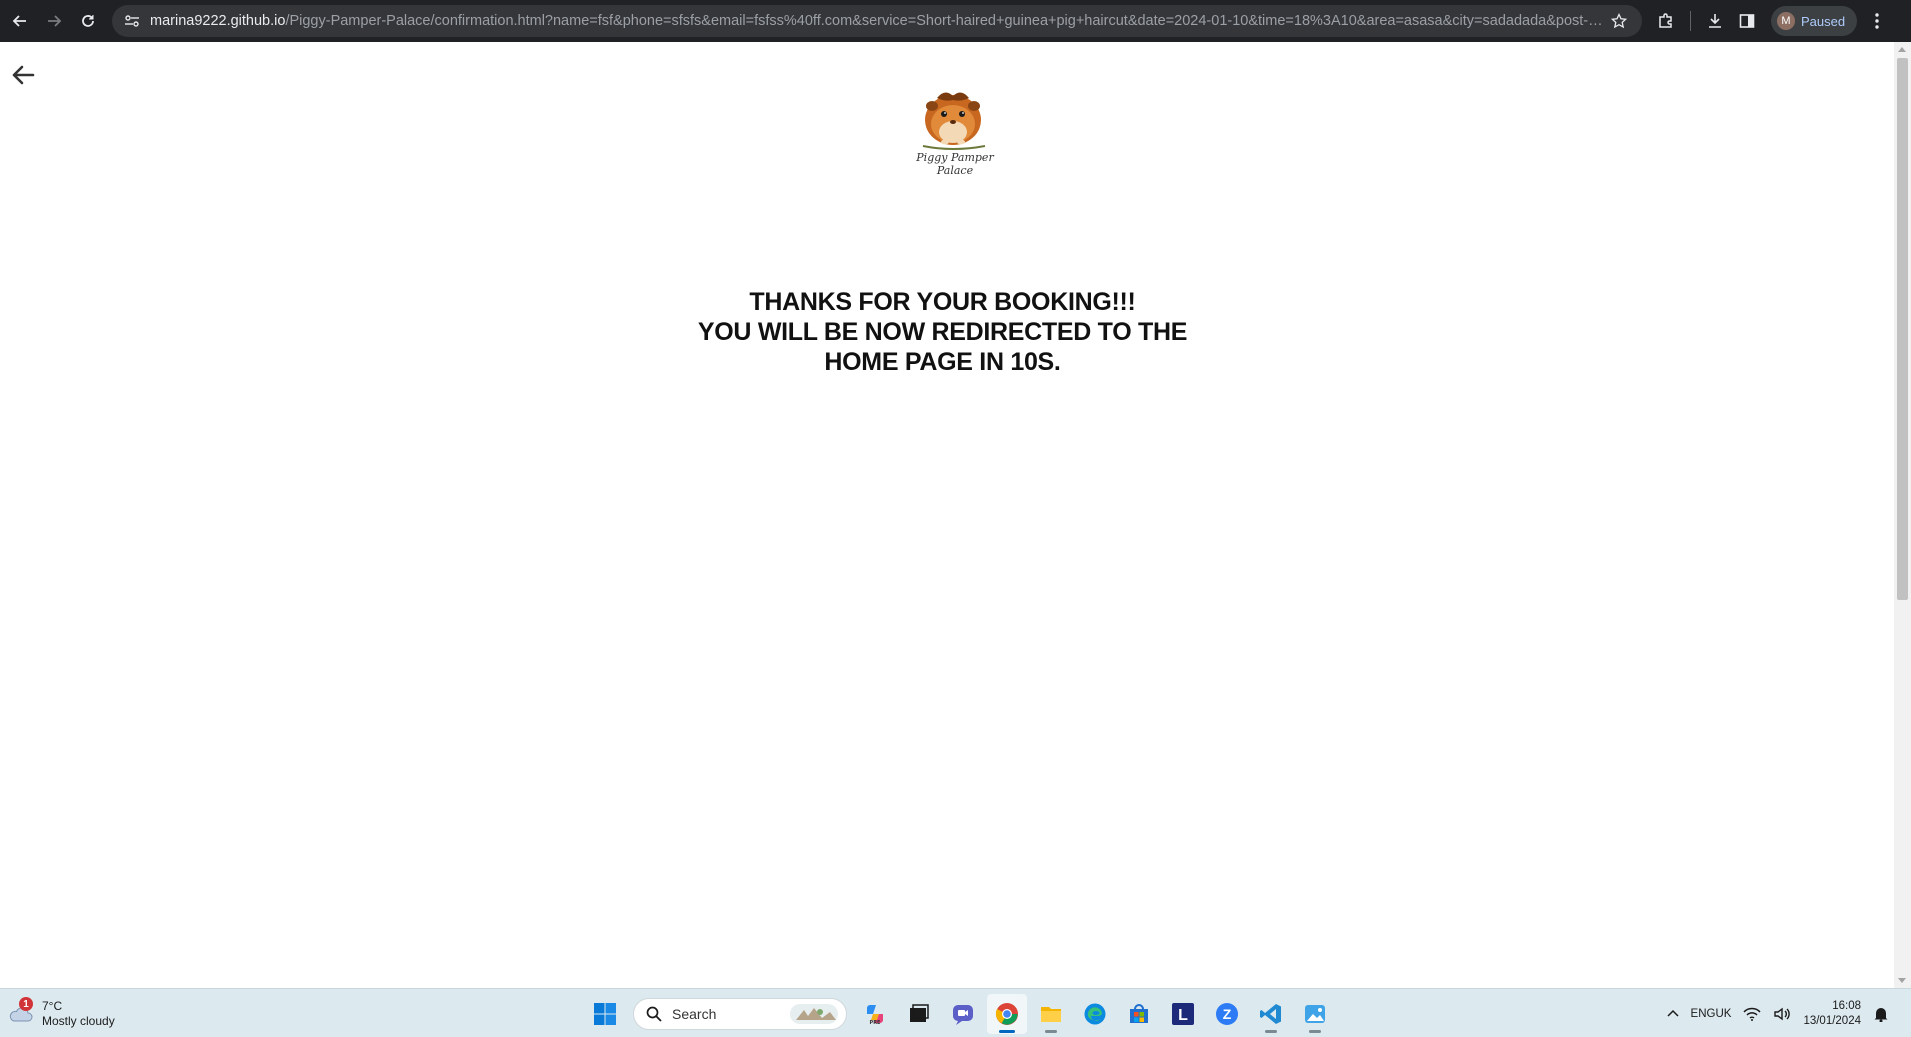  I want to click on active-app-indicator, so click(1007, 1031).